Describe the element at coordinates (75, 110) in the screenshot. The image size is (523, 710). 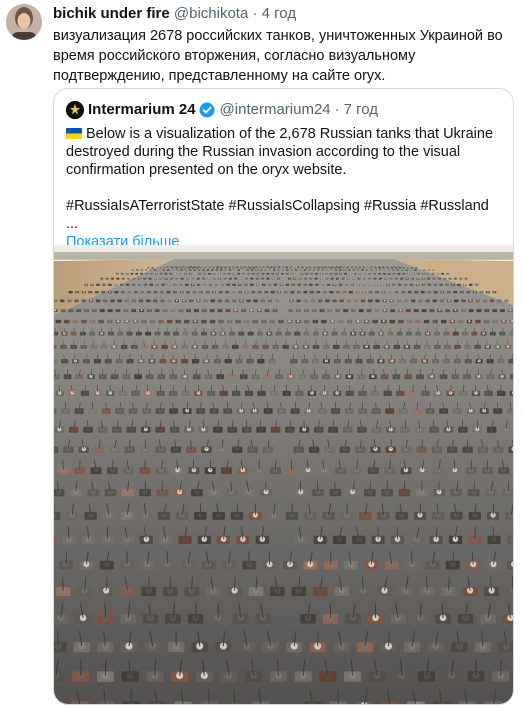
I see `avatar-icon` at that location.